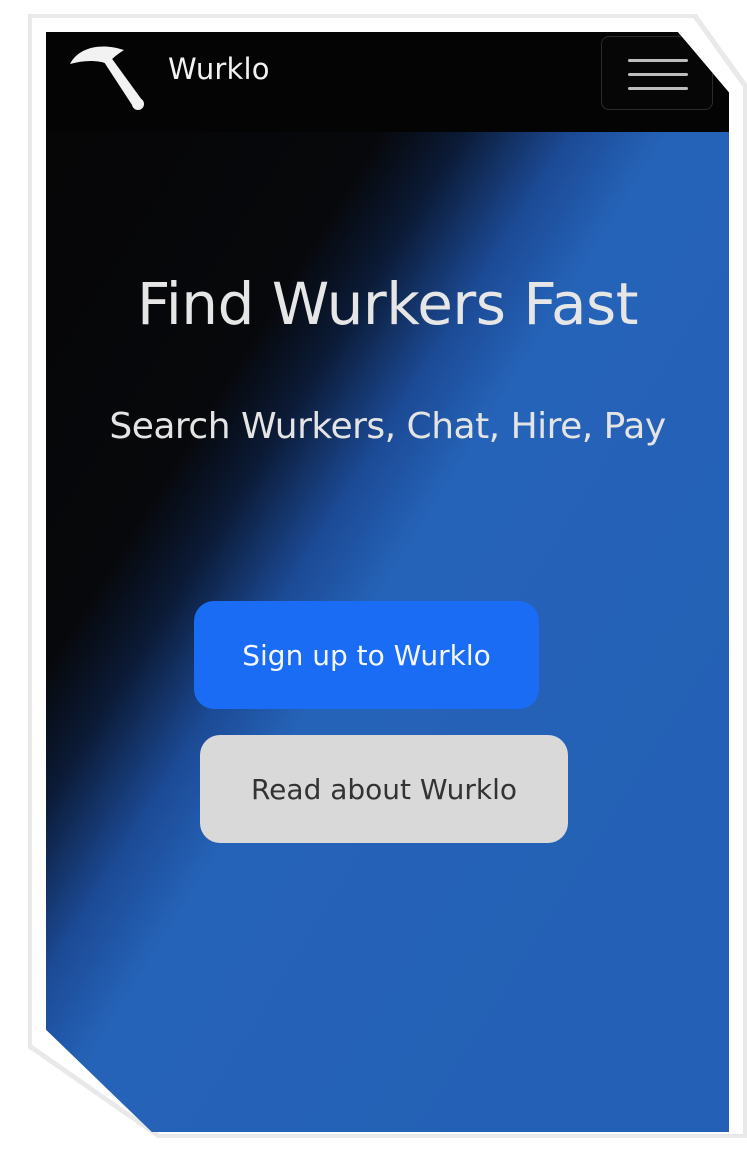  I want to click on hero-title: Find Wurkers Fast, so click(387, 304).